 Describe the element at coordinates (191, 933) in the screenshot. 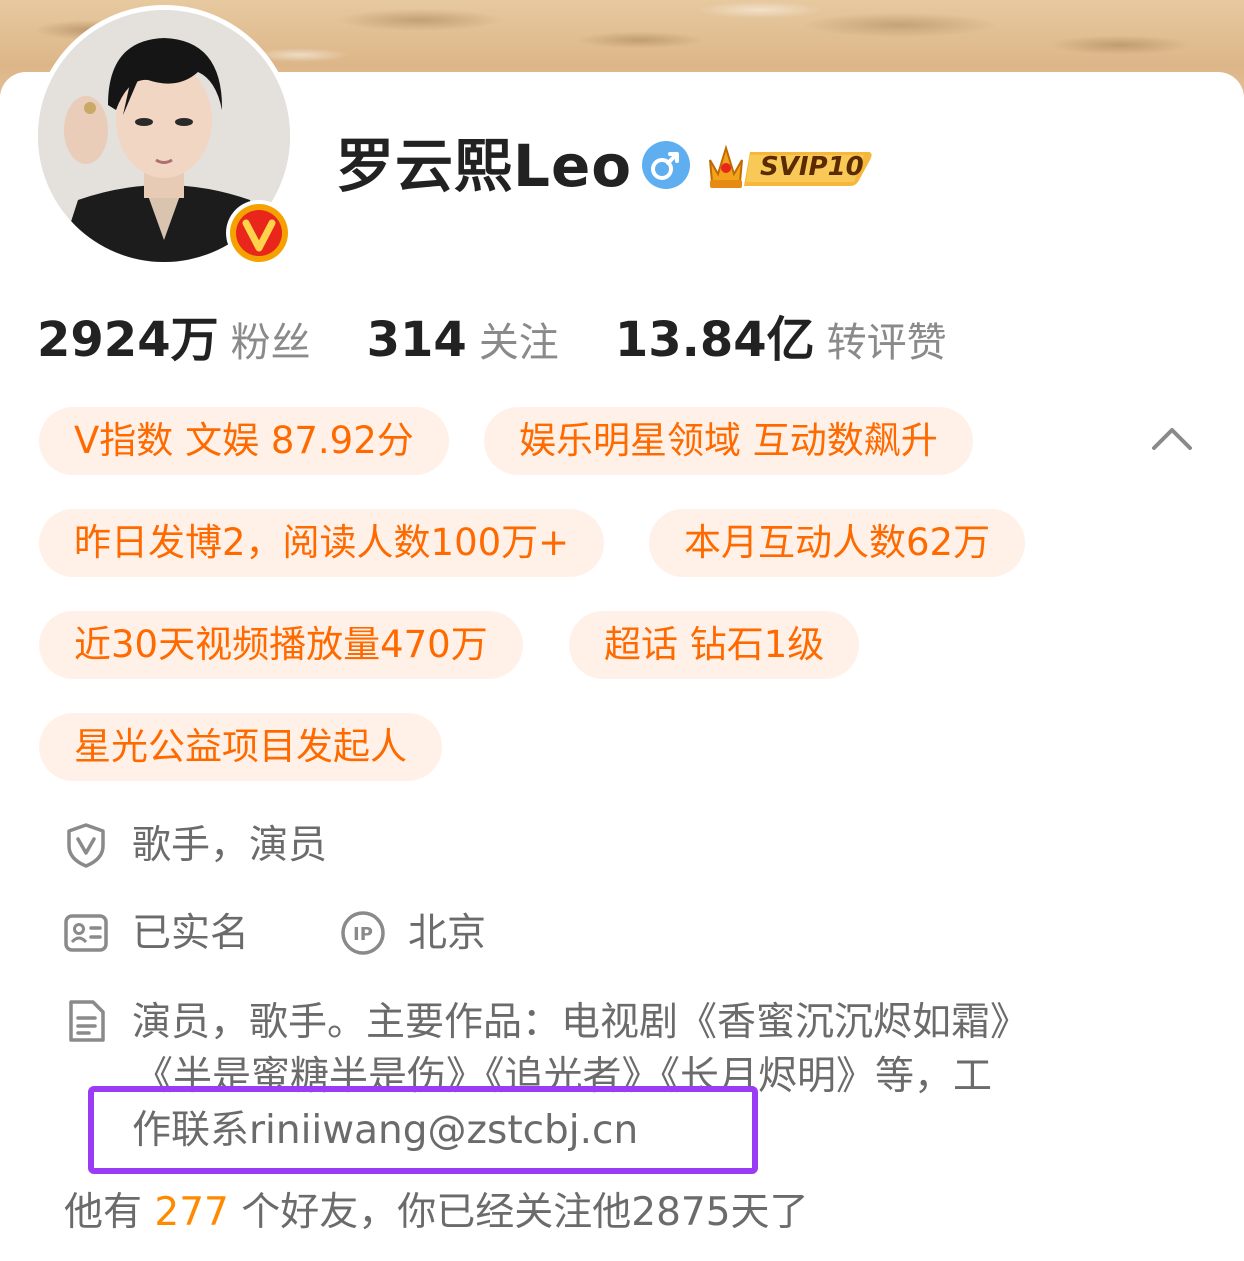

I see `real-name-text: 已实名` at that location.